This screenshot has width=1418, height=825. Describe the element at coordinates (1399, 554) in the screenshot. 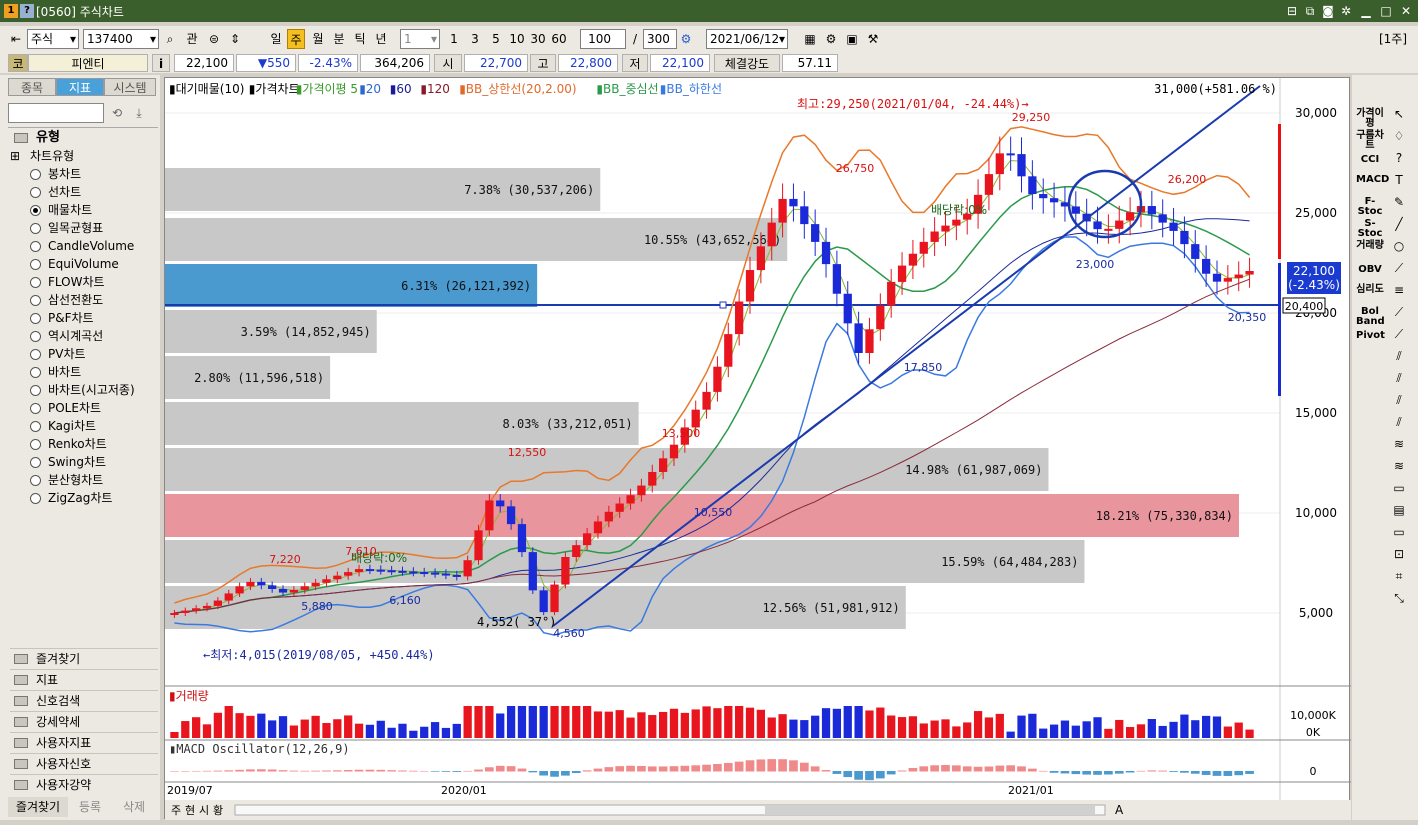

I see `drawing-tool-icon: ⊡` at that location.